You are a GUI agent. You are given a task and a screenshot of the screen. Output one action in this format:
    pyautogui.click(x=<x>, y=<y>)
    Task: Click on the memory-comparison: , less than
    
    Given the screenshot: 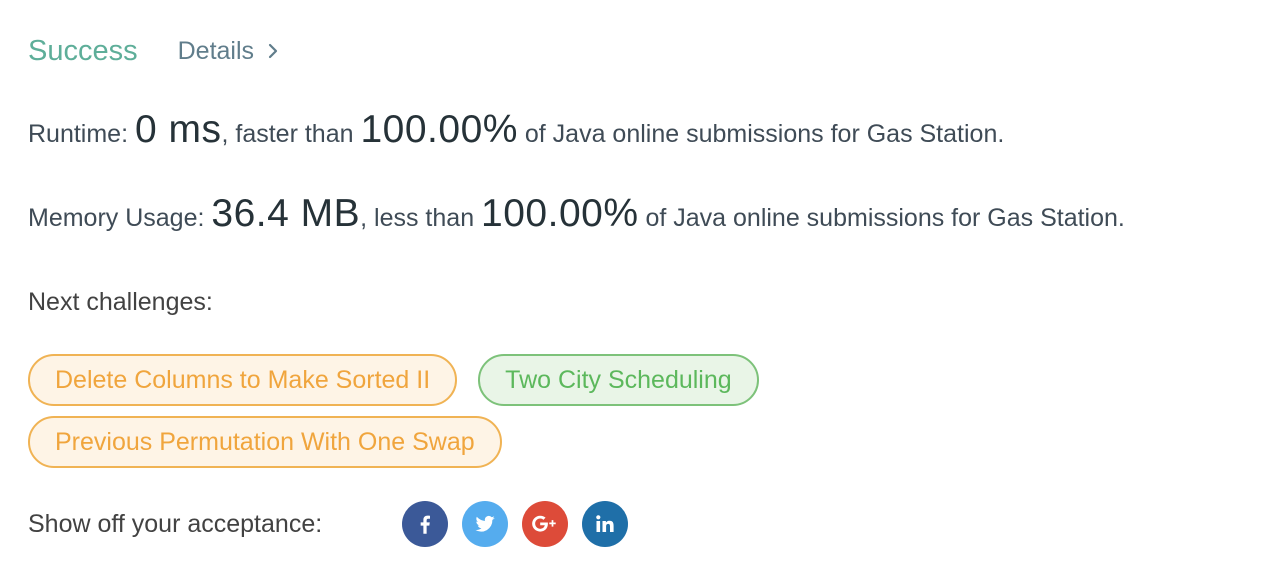 What is the action you would take?
    pyautogui.click(x=421, y=218)
    